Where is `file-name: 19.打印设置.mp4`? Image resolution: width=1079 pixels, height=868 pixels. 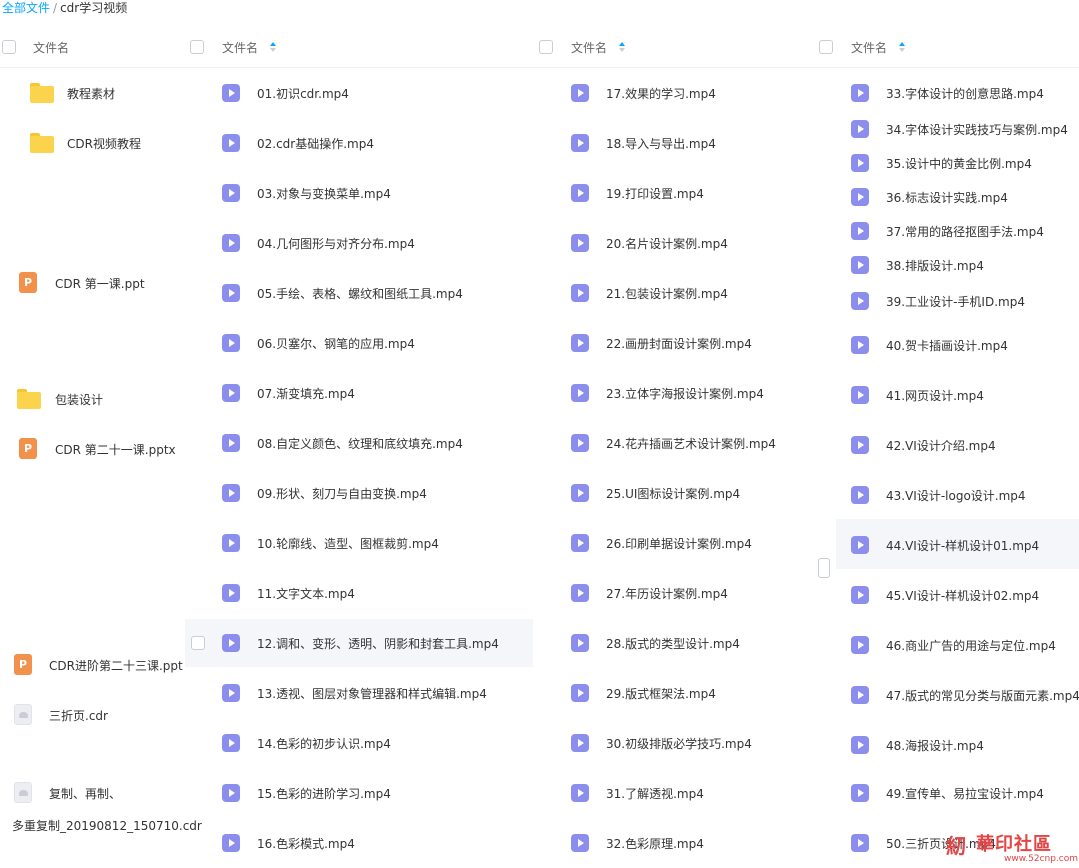
file-name: 19.打印设置.mp4 is located at coordinates (655, 193).